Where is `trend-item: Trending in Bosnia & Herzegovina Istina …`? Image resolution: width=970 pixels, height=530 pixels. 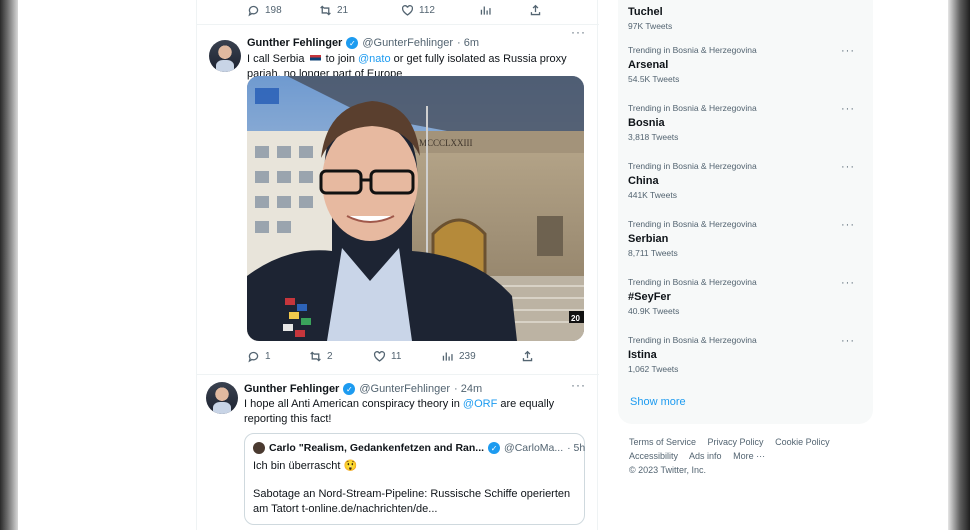
trend-item: Trending in Bosnia & Herzegovina Istina … is located at coordinates (745, 354).